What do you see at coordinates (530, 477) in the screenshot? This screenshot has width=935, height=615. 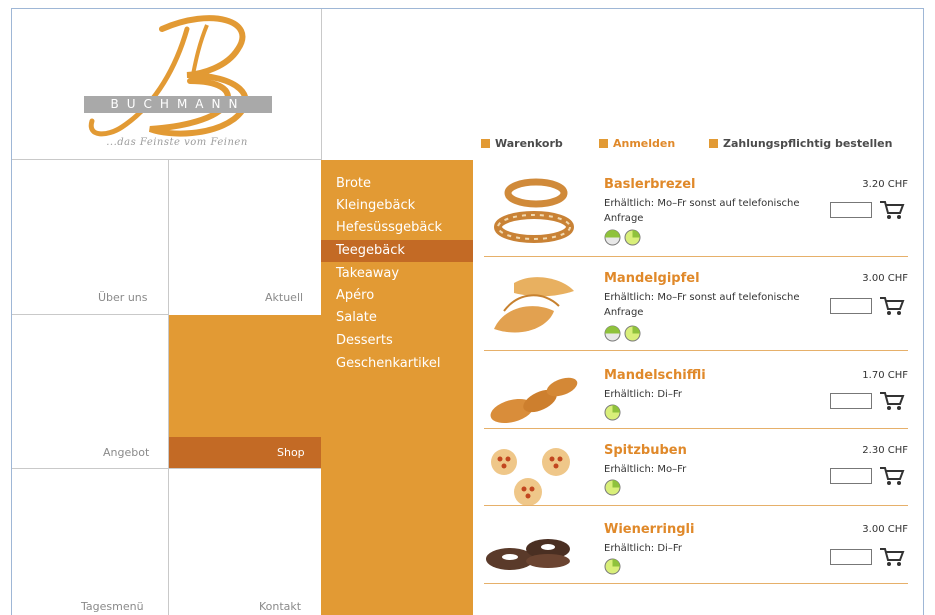 I see `jam-cookie-image` at bounding box center [530, 477].